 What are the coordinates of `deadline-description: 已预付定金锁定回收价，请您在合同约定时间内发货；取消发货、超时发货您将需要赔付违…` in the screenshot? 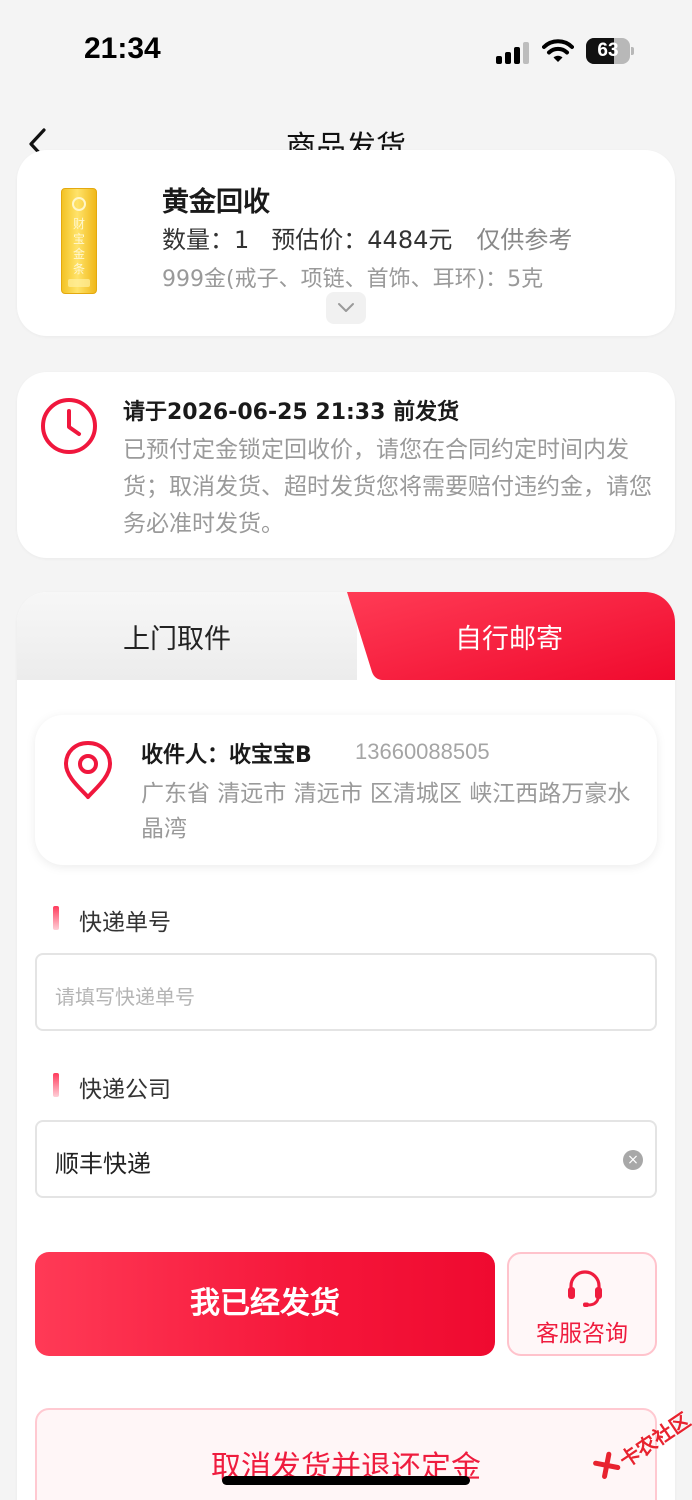 It's located at (387, 487).